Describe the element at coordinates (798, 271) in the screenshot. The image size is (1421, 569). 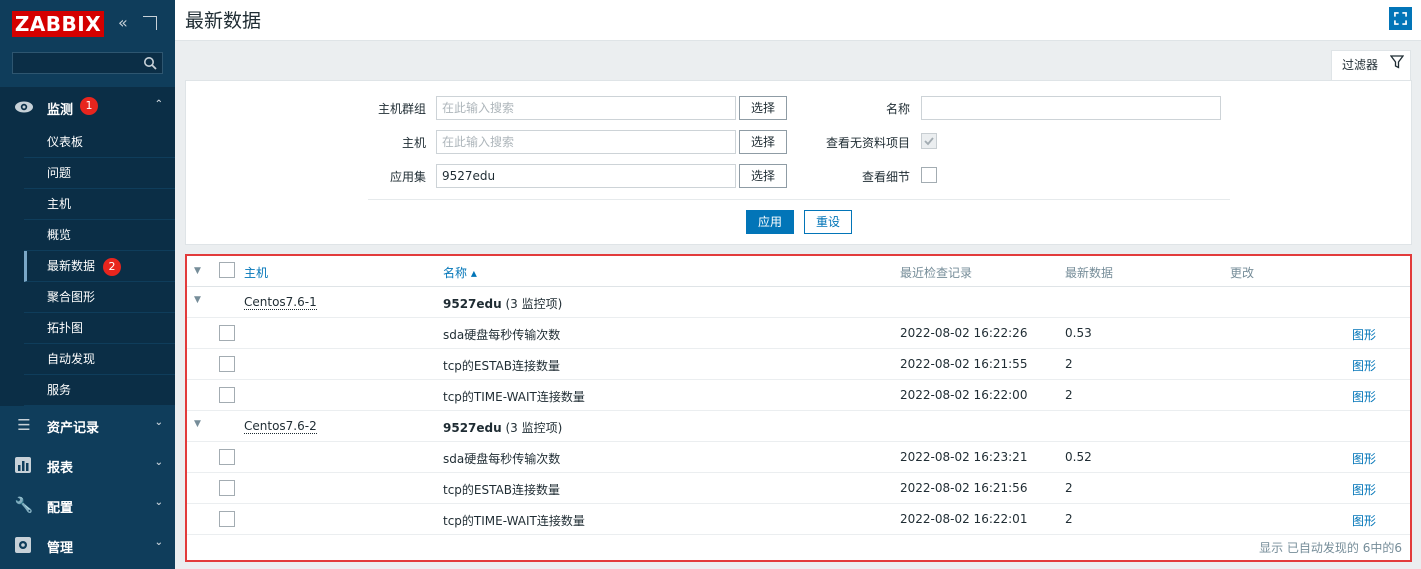
I see `table-header: ▼ 主机 名称 ▴ 最近检查记录 最新数据 更改` at that location.